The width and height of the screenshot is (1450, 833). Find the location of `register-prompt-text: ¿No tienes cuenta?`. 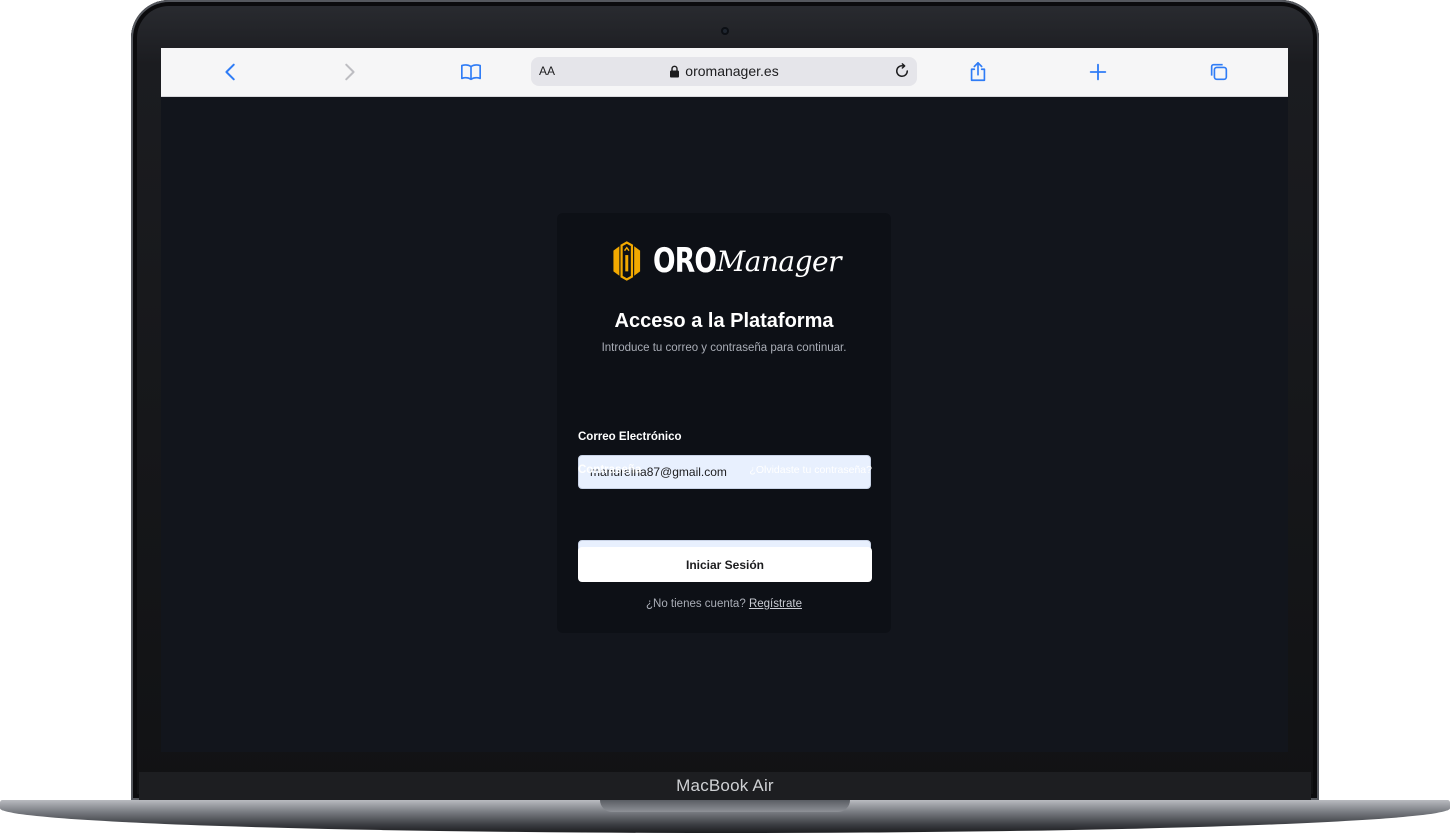

register-prompt-text: ¿No tienes cuenta? is located at coordinates (696, 604).